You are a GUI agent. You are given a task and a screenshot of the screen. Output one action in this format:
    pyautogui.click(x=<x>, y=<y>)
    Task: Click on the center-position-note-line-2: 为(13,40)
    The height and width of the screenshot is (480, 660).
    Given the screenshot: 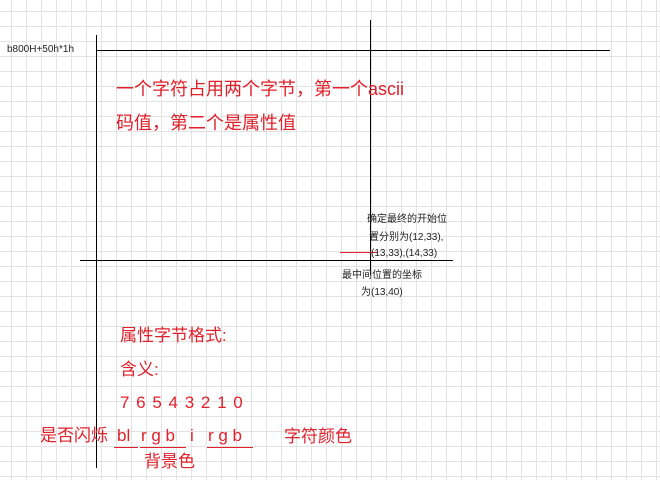 What is the action you would take?
    pyautogui.click(x=382, y=292)
    